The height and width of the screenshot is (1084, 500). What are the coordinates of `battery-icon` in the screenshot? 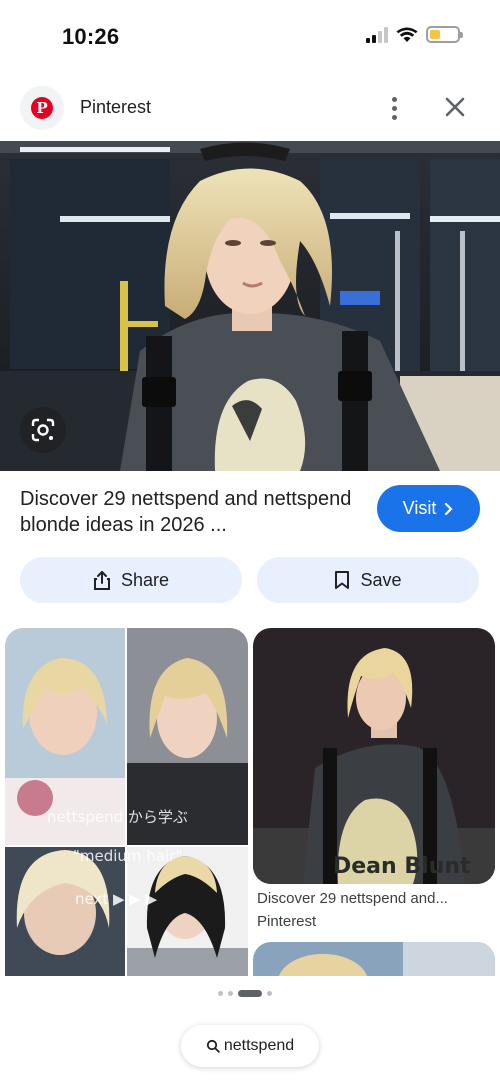 It's located at (444, 34).